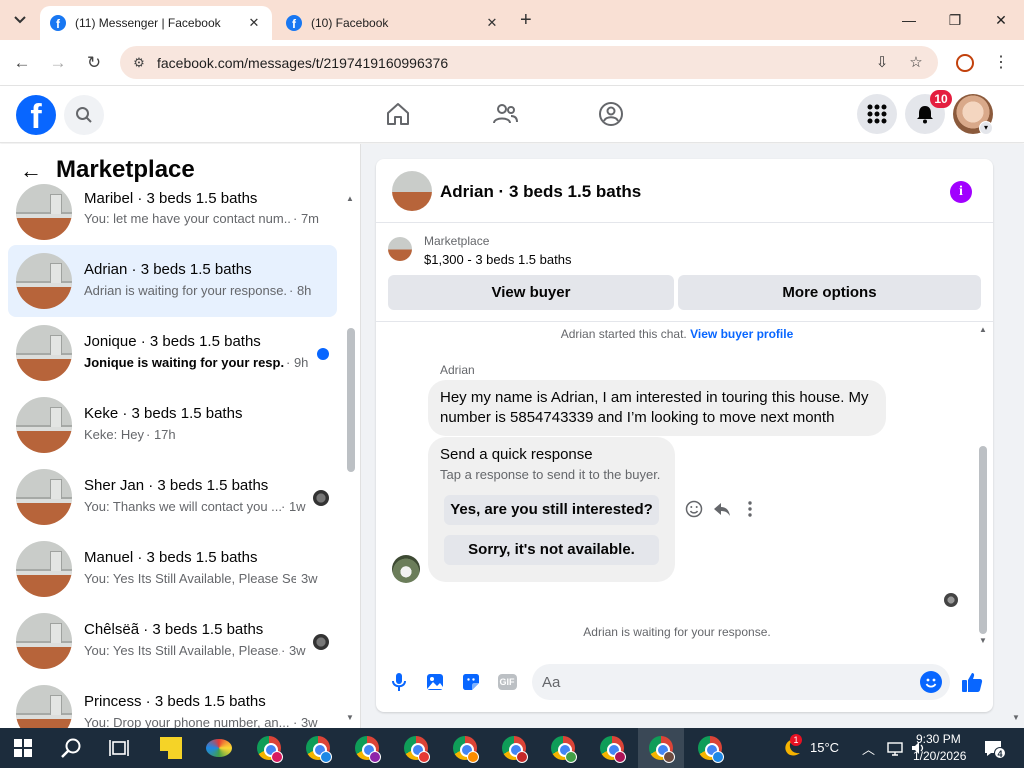 Image resolution: width=1024 pixels, height=768 pixels. Describe the element at coordinates (171, 748) in the screenshot. I see `sticky-notes-app` at that location.